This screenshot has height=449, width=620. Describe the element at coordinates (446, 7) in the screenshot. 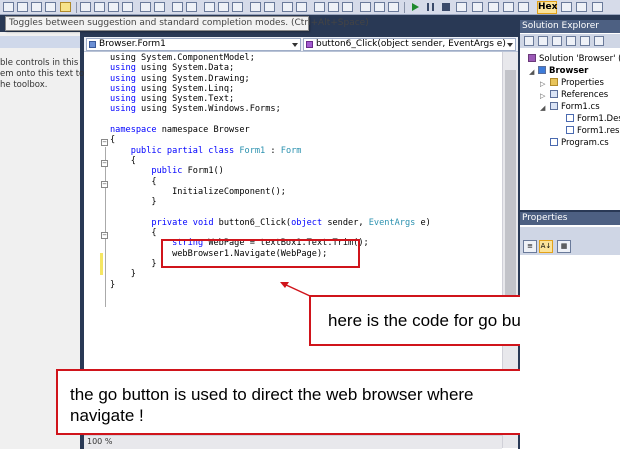

I see `stop-icon` at that location.